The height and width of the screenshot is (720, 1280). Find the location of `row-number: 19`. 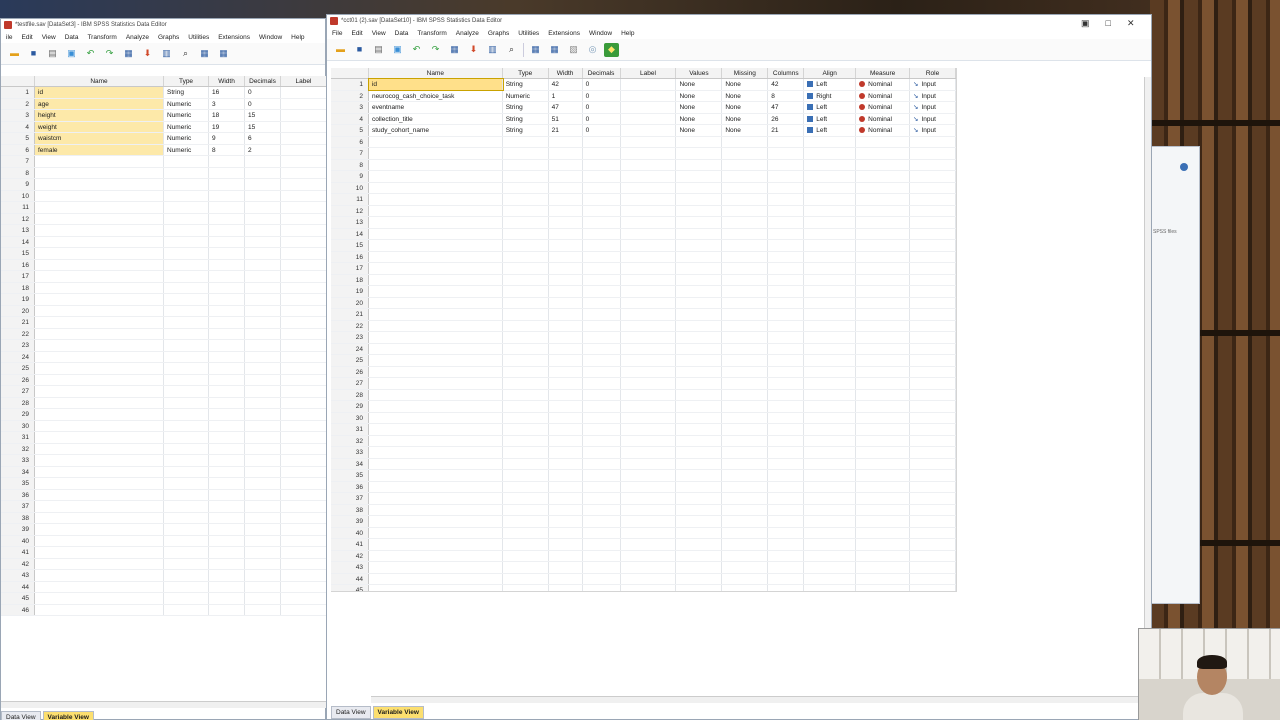

row-number: 19 is located at coordinates (350, 291).